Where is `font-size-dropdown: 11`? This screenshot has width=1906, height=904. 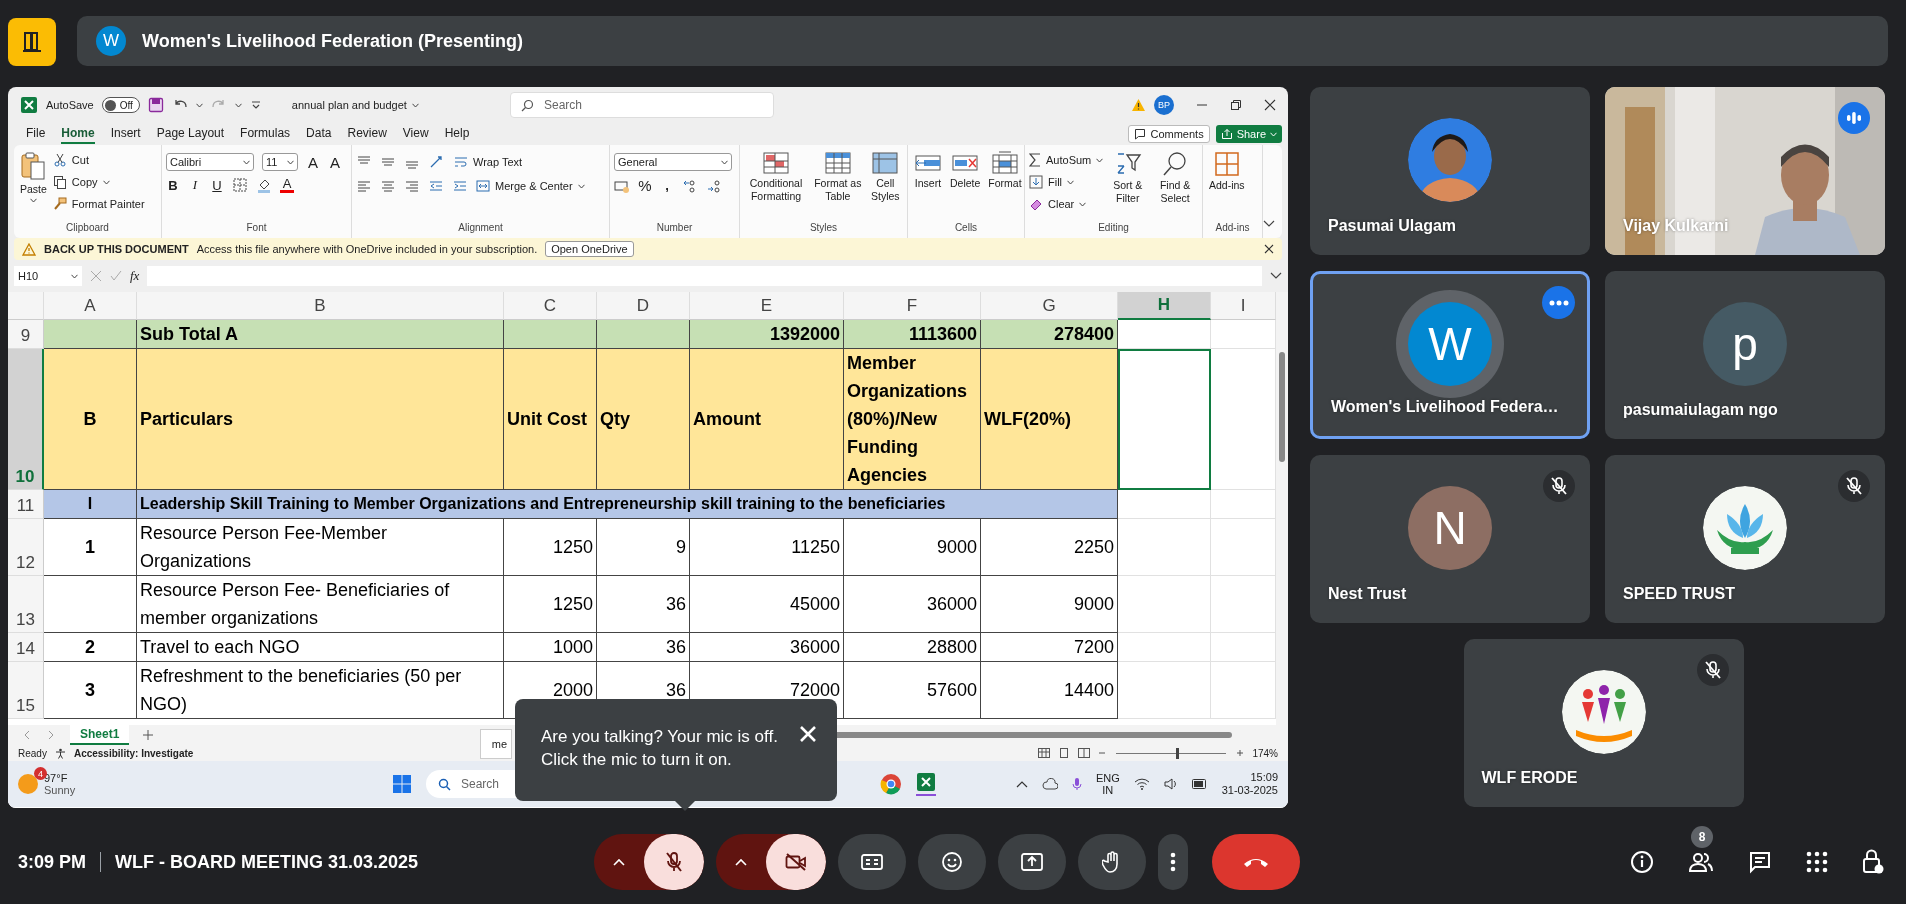 font-size-dropdown: 11 is located at coordinates (280, 162).